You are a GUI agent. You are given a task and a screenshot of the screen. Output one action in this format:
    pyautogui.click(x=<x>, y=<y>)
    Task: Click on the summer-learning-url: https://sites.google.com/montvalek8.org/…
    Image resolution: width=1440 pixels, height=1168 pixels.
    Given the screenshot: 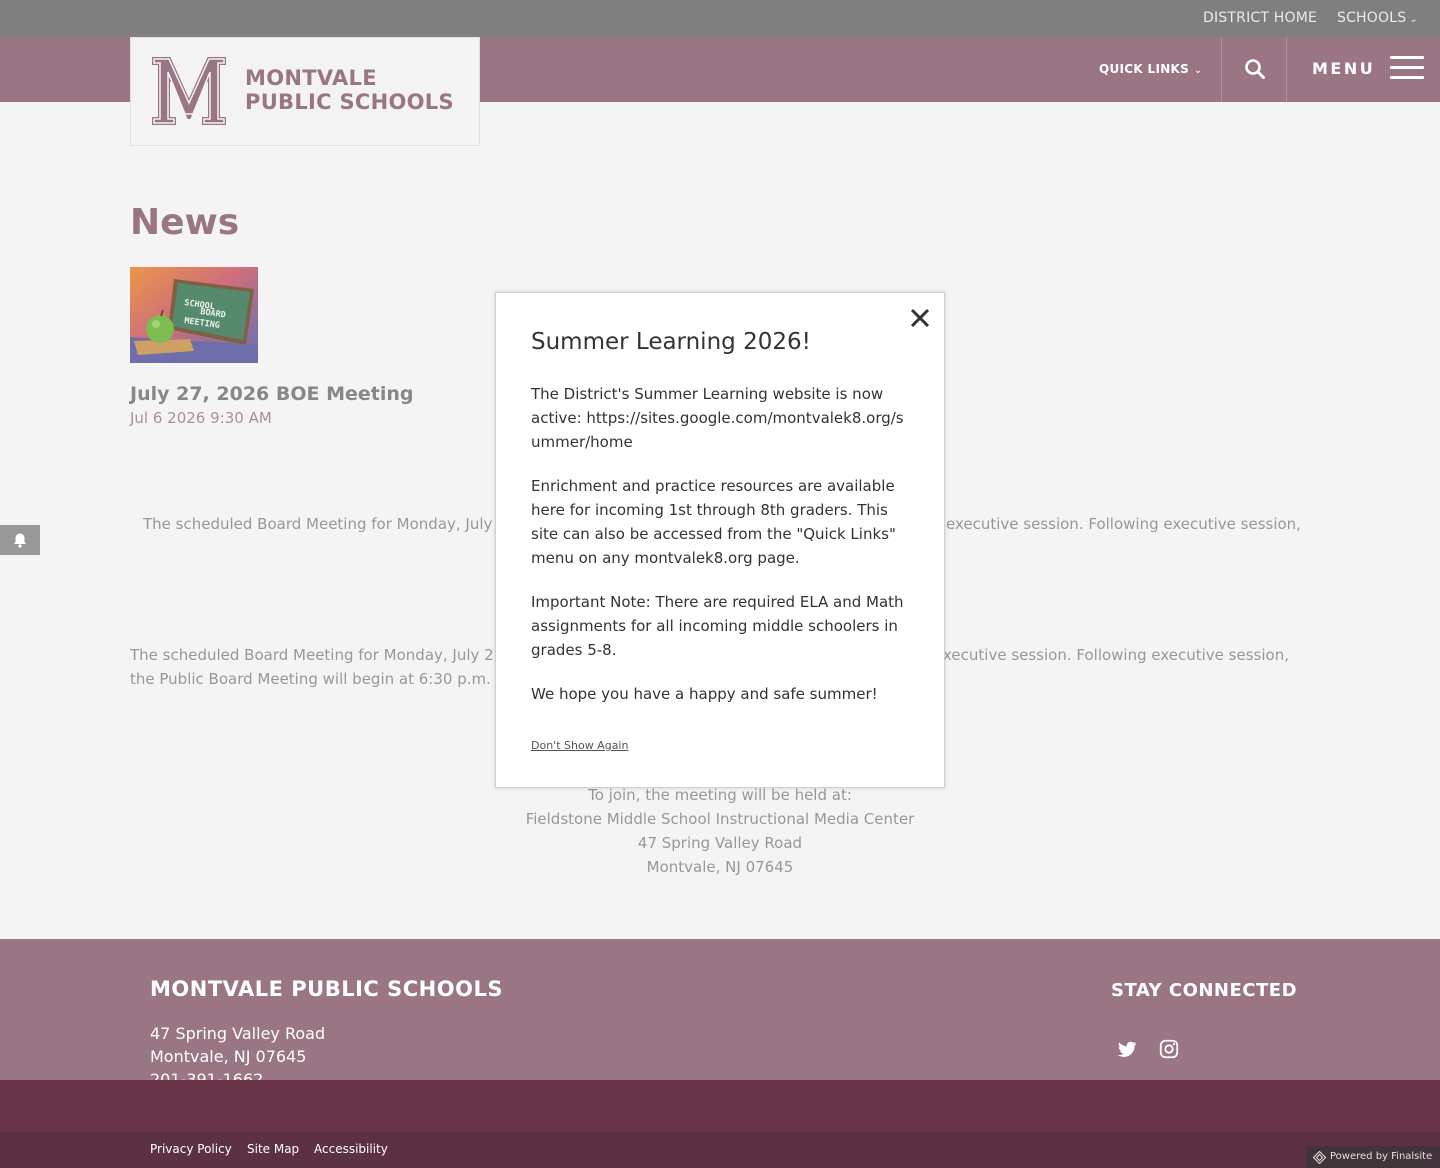 What is the action you would take?
    pyautogui.click(x=717, y=430)
    